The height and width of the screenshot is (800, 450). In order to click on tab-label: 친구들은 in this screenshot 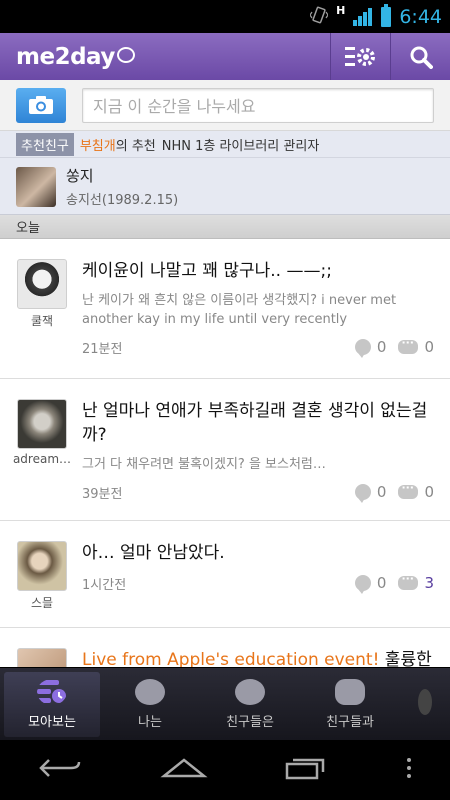, I will do `click(250, 722)`.